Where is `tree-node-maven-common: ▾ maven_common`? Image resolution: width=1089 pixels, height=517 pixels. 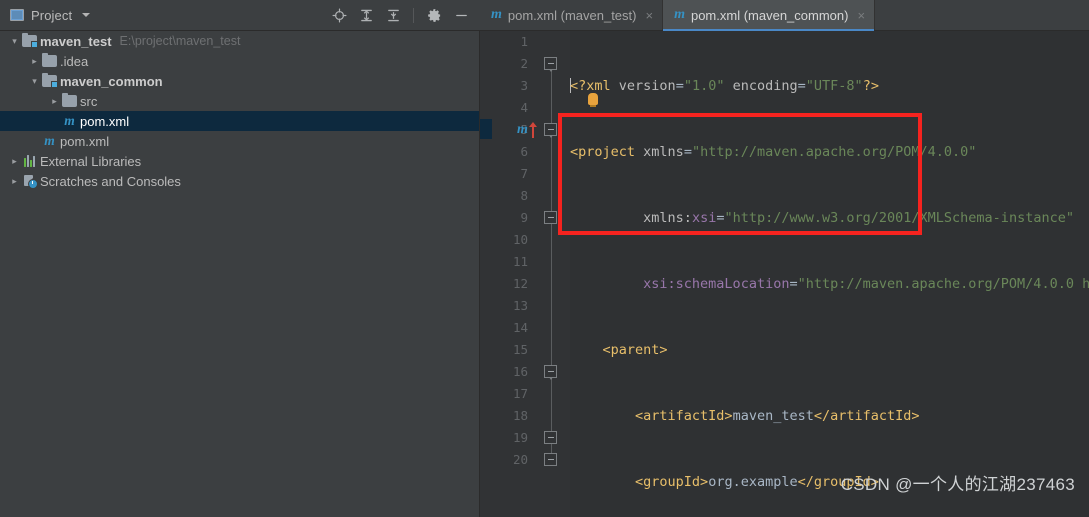
tree-node-maven-common: ▾ maven_common is located at coordinates (239, 81).